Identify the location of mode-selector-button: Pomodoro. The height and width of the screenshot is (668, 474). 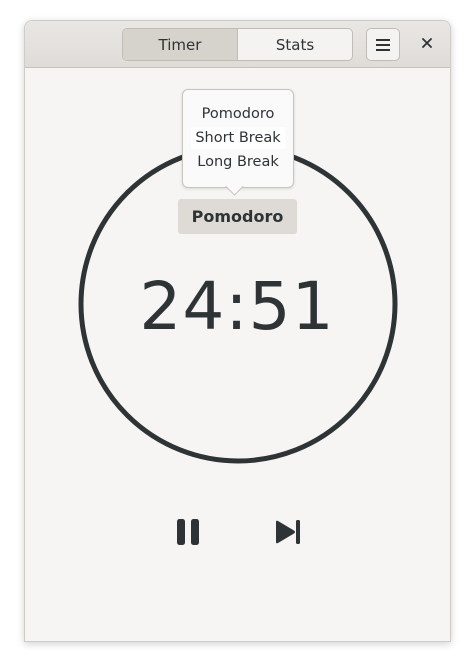
(237, 216).